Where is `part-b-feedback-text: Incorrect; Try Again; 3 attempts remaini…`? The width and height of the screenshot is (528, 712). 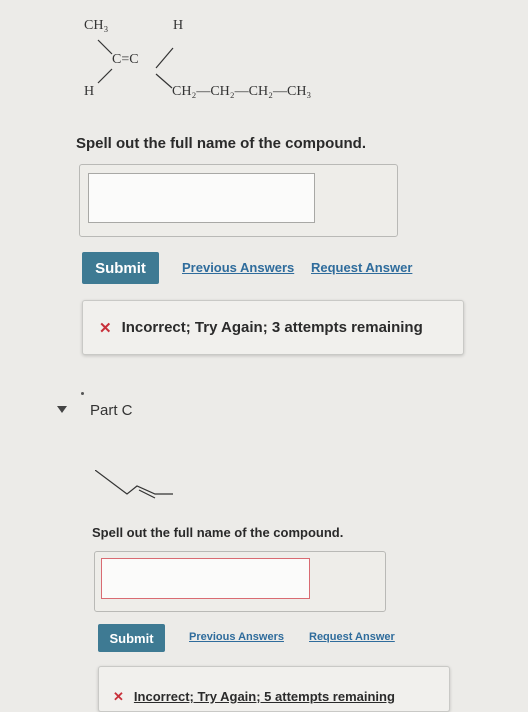
part-b-feedback-text: Incorrect; Try Again; 3 attempts remaini… is located at coordinates (272, 327).